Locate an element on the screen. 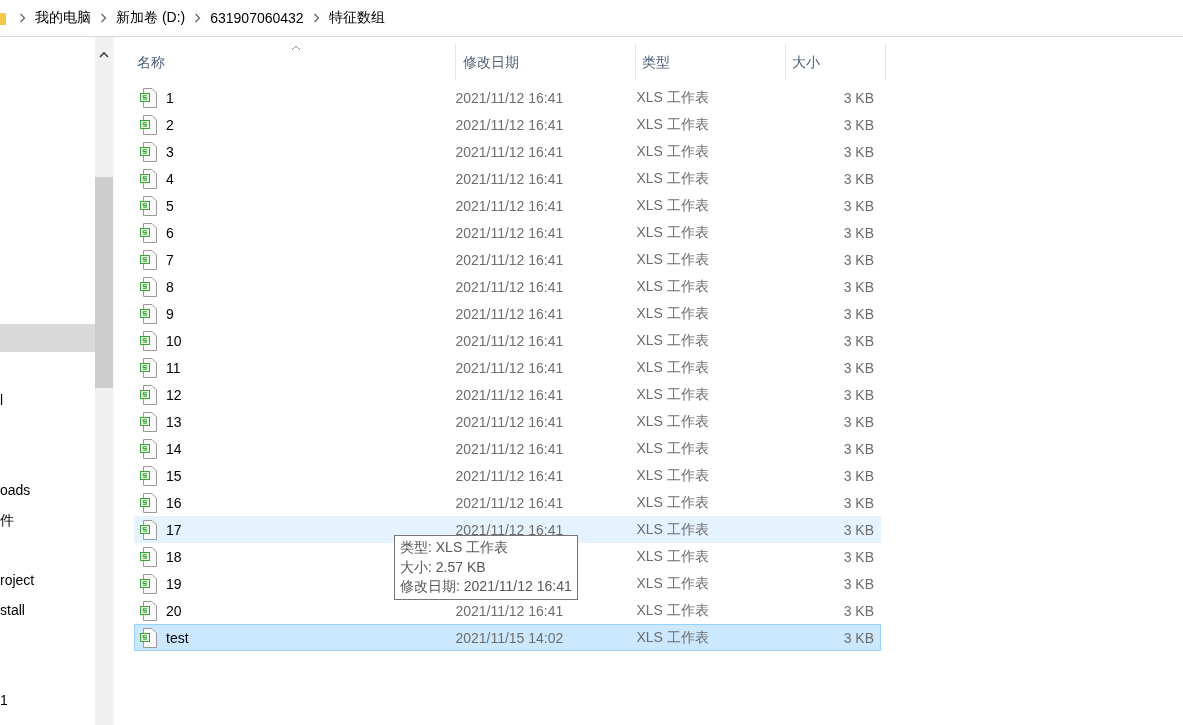  file-name: 19 is located at coordinates (174, 583).